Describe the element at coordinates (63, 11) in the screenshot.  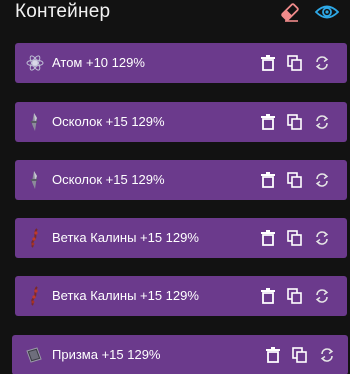
I see `page-title: Контейнер` at that location.